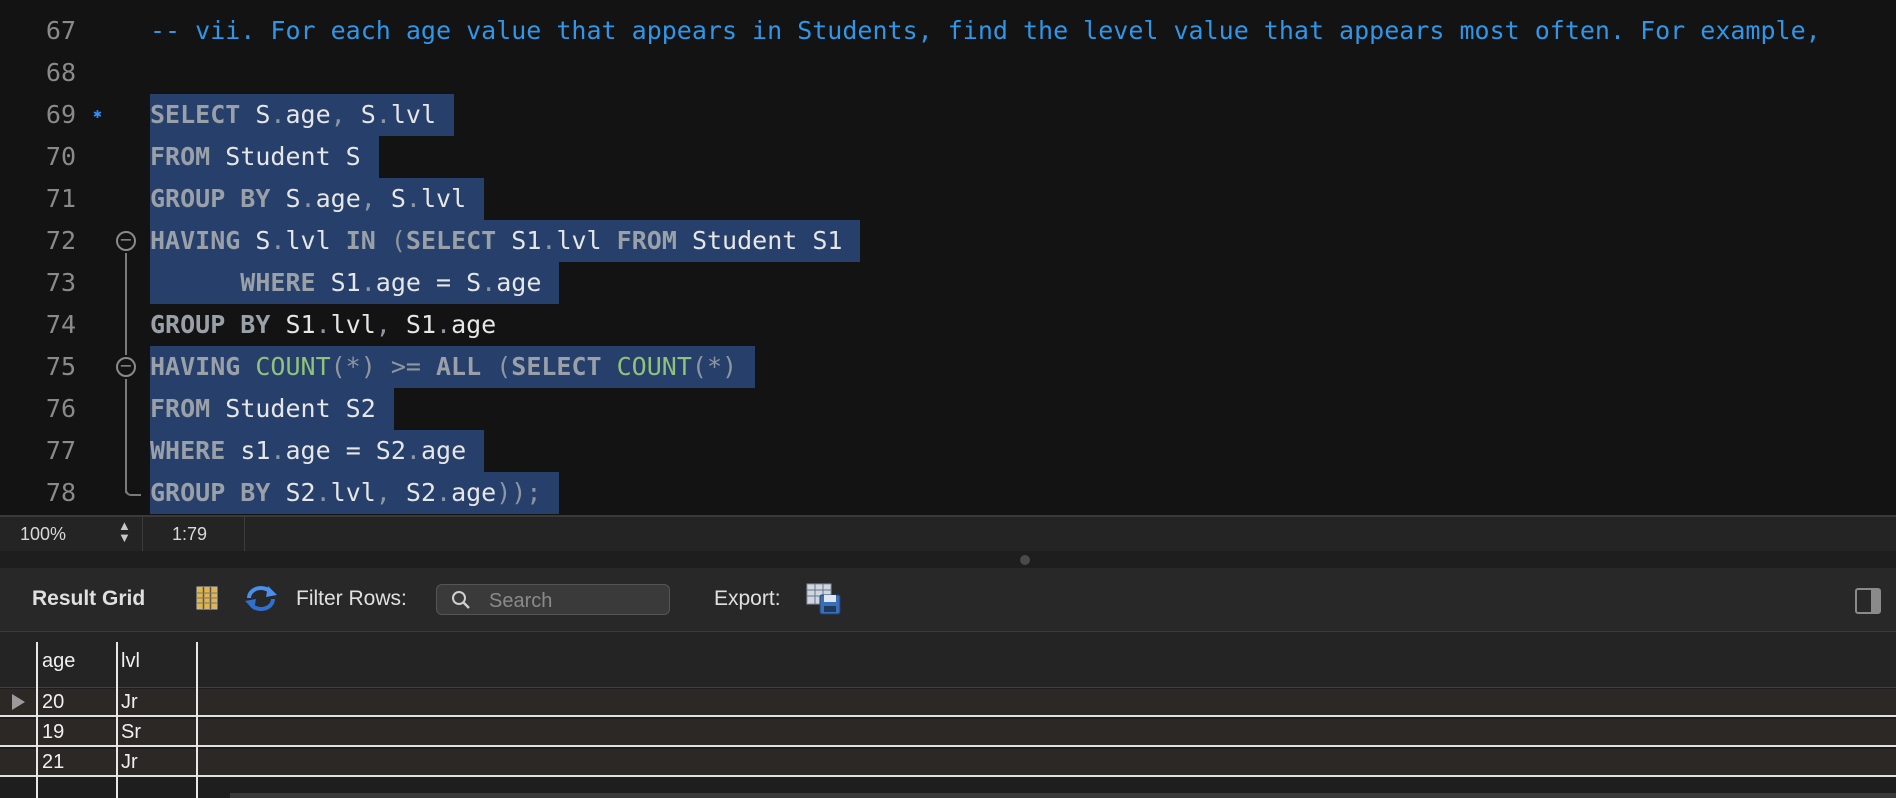 The height and width of the screenshot is (798, 1896). I want to click on selected-code-text: WHERE s1.age = S2.age, so click(317, 451).